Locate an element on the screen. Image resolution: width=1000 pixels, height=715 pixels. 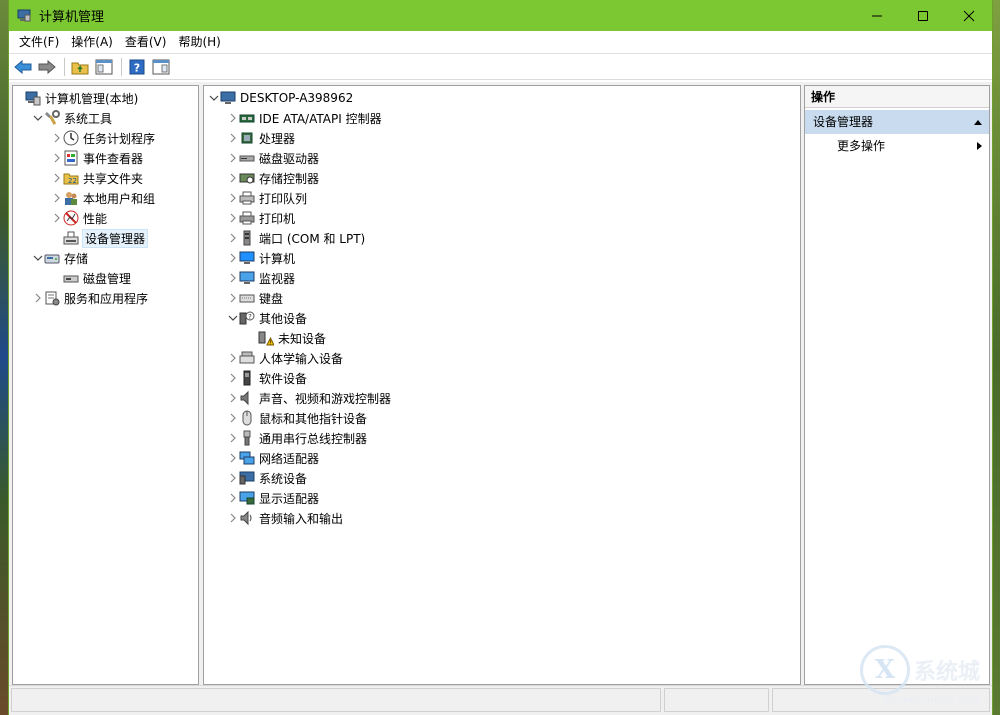
tree-item-label: IDE ATA/ATAPI 控制器 is located at coordinates (320, 118).